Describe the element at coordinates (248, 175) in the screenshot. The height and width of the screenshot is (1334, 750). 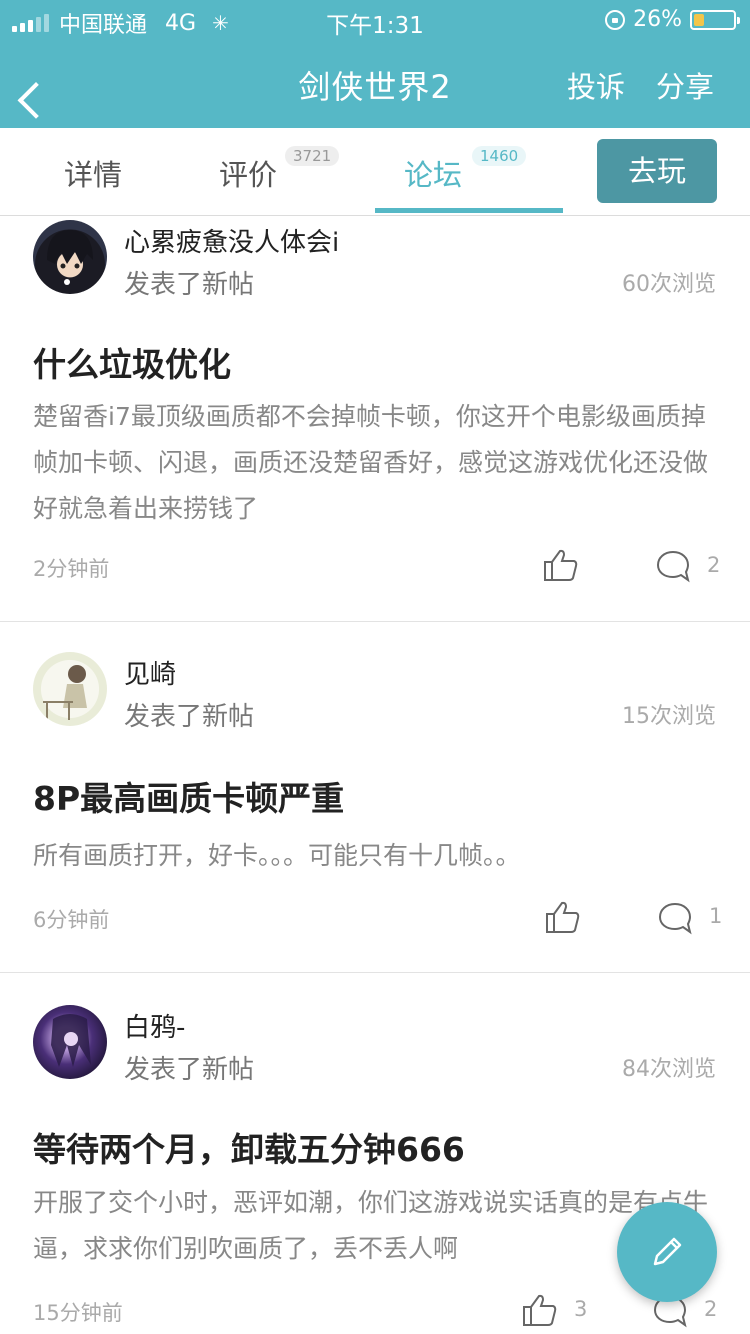
I see `tab-reviews-label: 评价` at that location.